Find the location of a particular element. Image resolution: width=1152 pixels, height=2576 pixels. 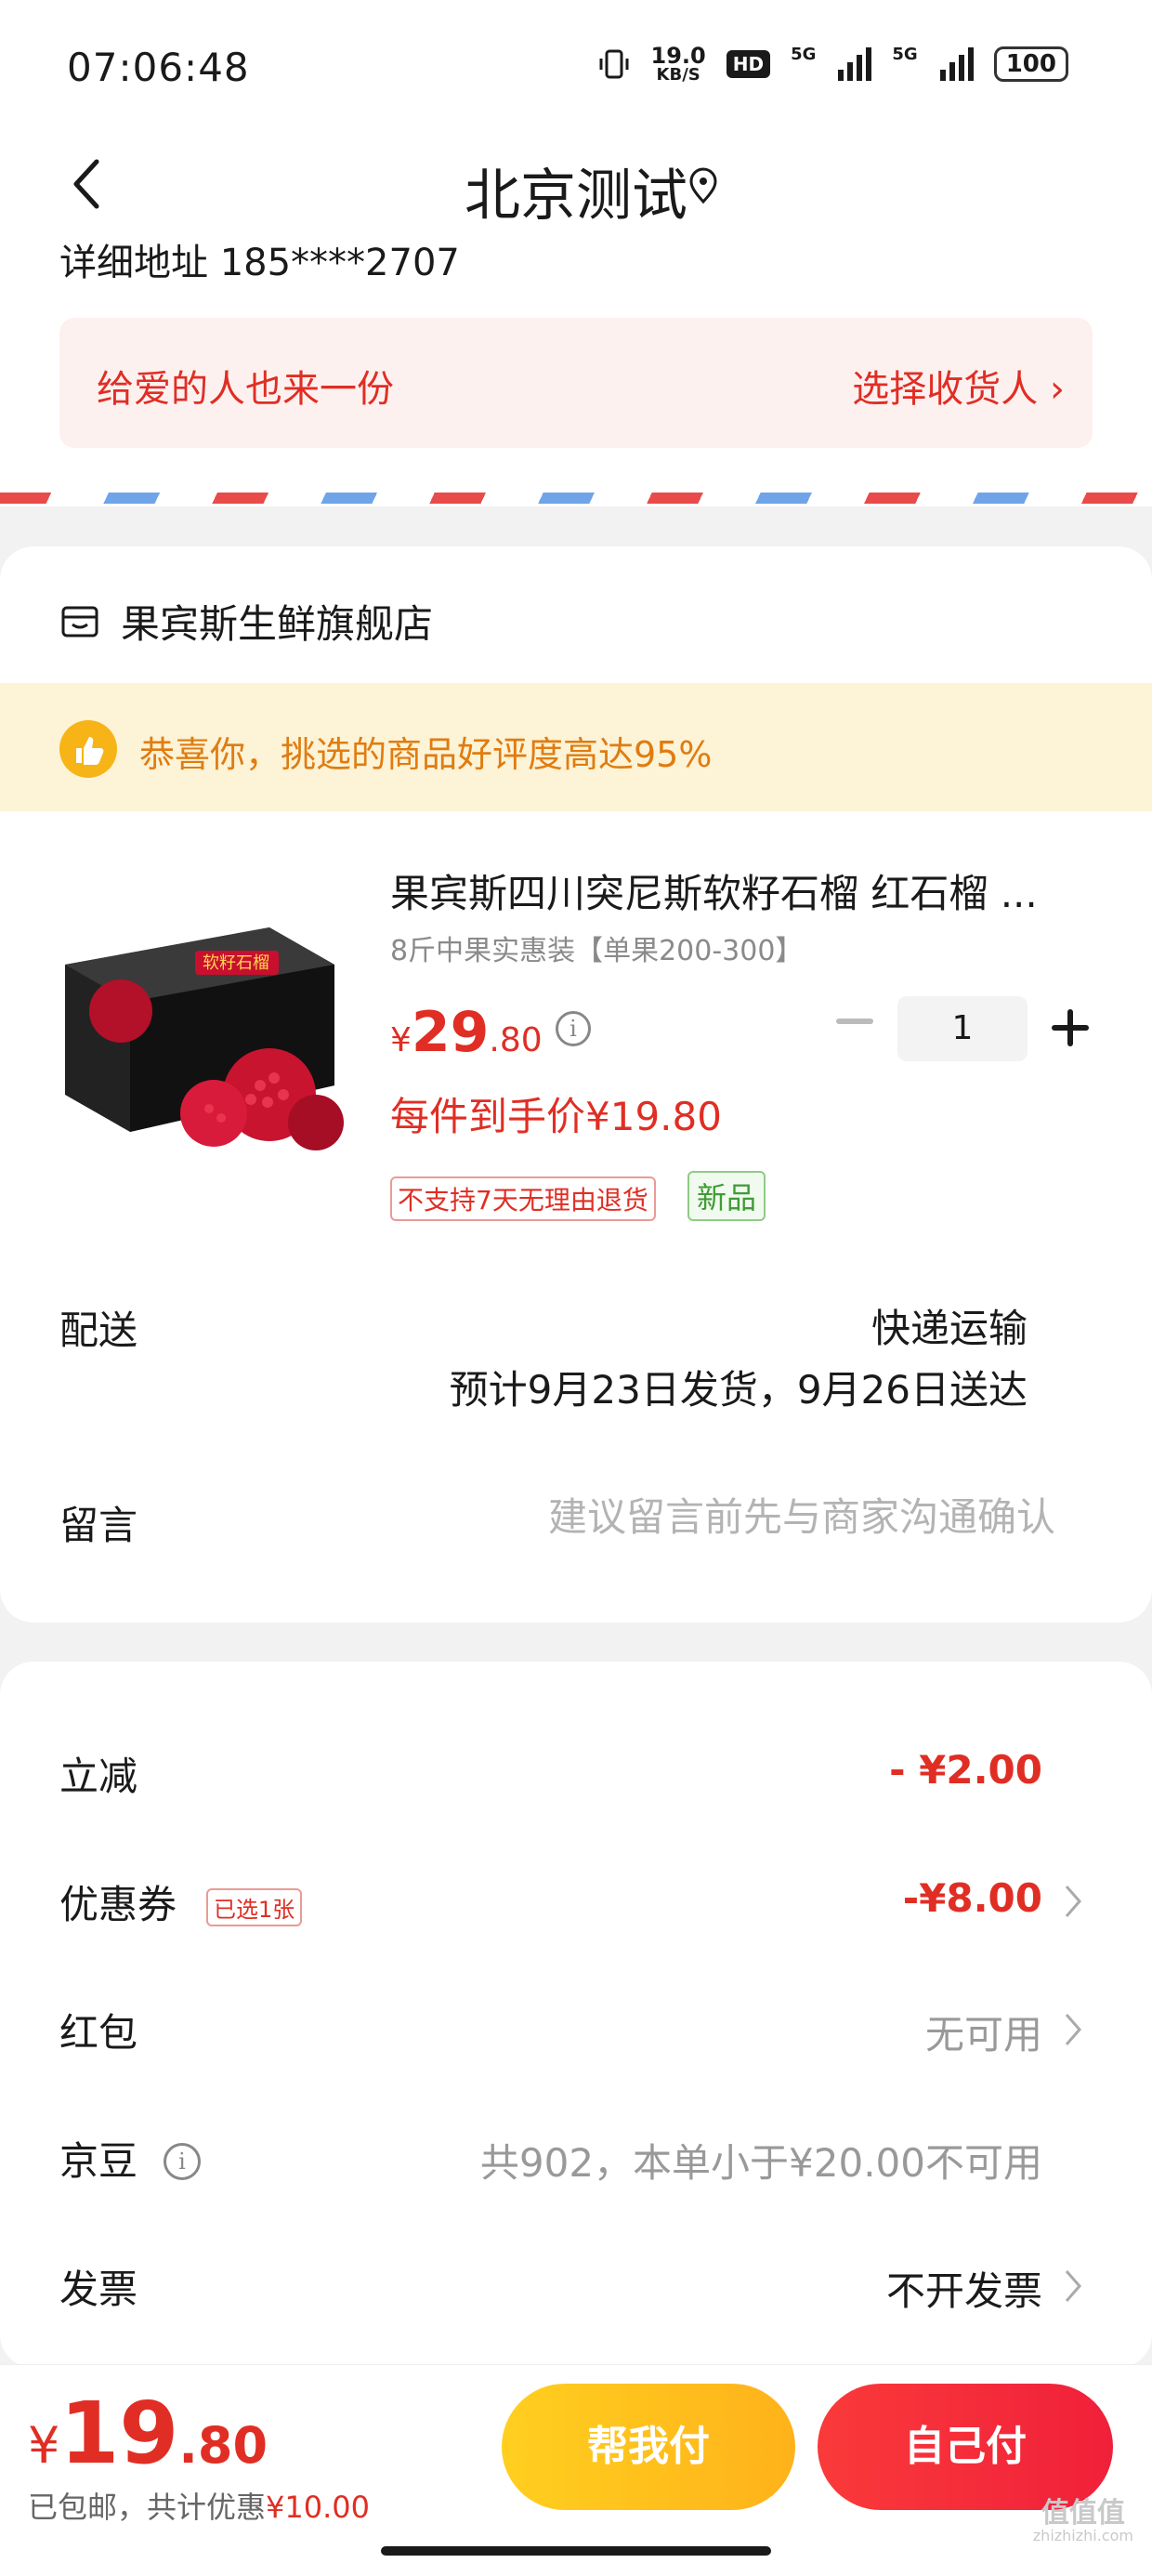

sim1-label: 5G is located at coordinates (804, 54).